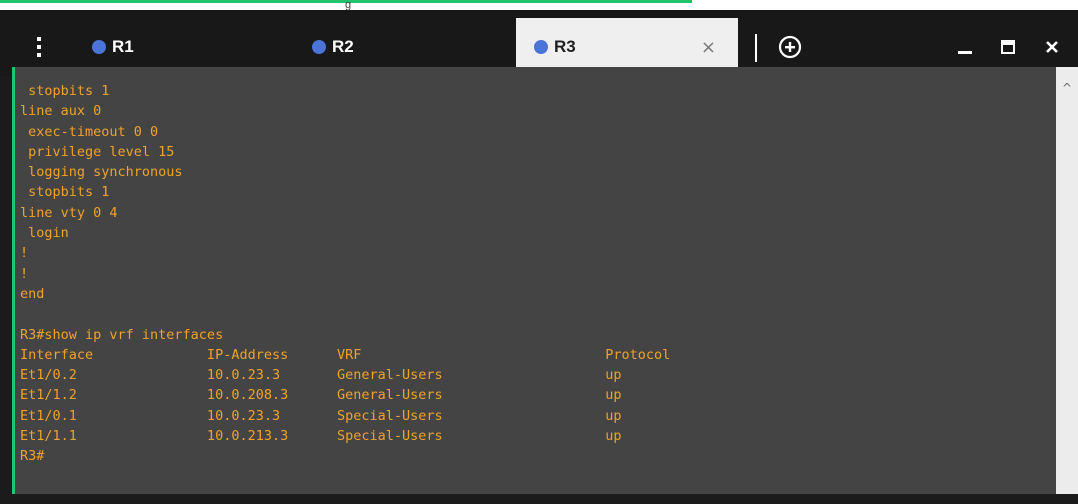  What do you see at coordinates (122, 334) in the screenshot?
I see `terminal-line: R3#show ip vrf interfaces` at bounding box center [122, 334].